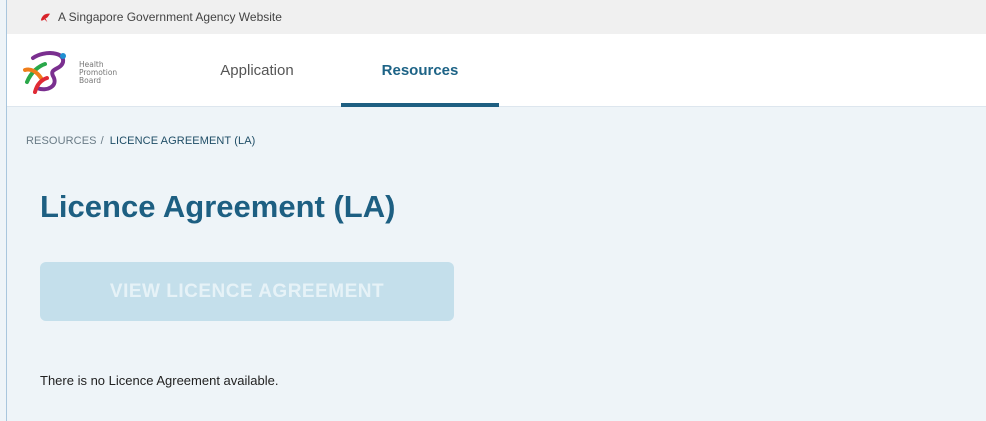 Image resolution: width=986 pixels, height=421 pixels. Describe the element at coordinates (90, 80) in the screenshot. I see `logo-line-board: Board` at that location.